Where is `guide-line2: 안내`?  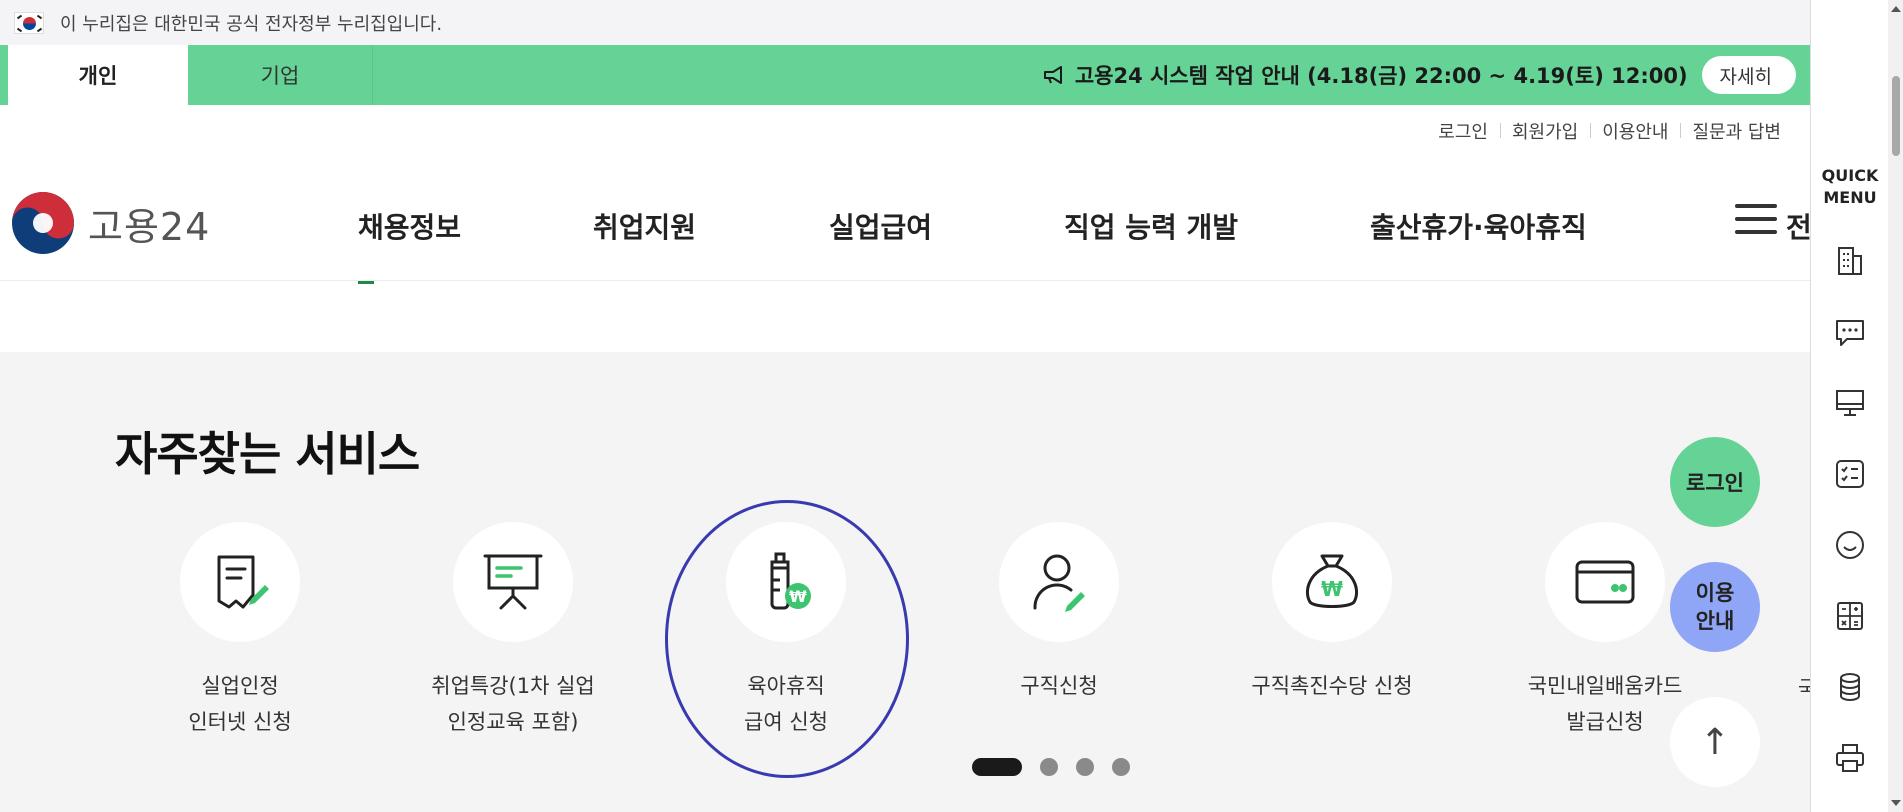
guide-line2: 안내 is located at coordinates (1715, 621).